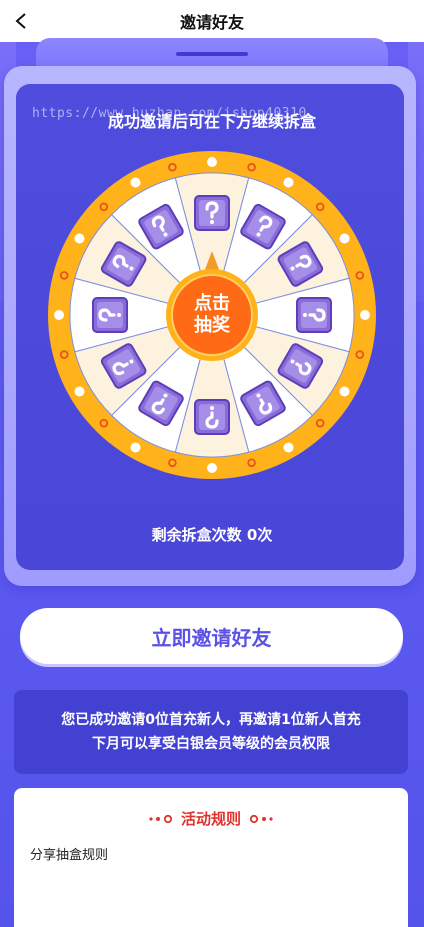 The width and height of the screenshot is (424, 927). I want to click on watermark-text: https://www.huzhan.com/ishop40310, so click(169, 113).